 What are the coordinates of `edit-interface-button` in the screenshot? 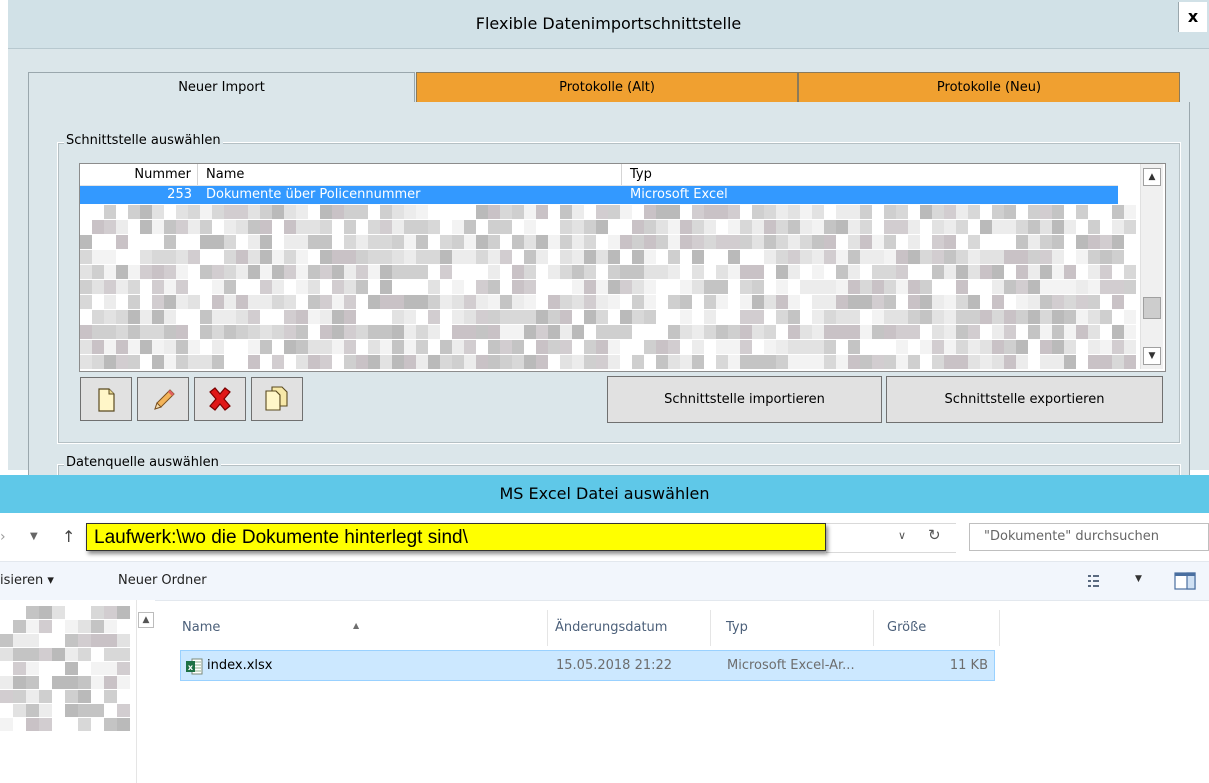 It's located at (163, 399).